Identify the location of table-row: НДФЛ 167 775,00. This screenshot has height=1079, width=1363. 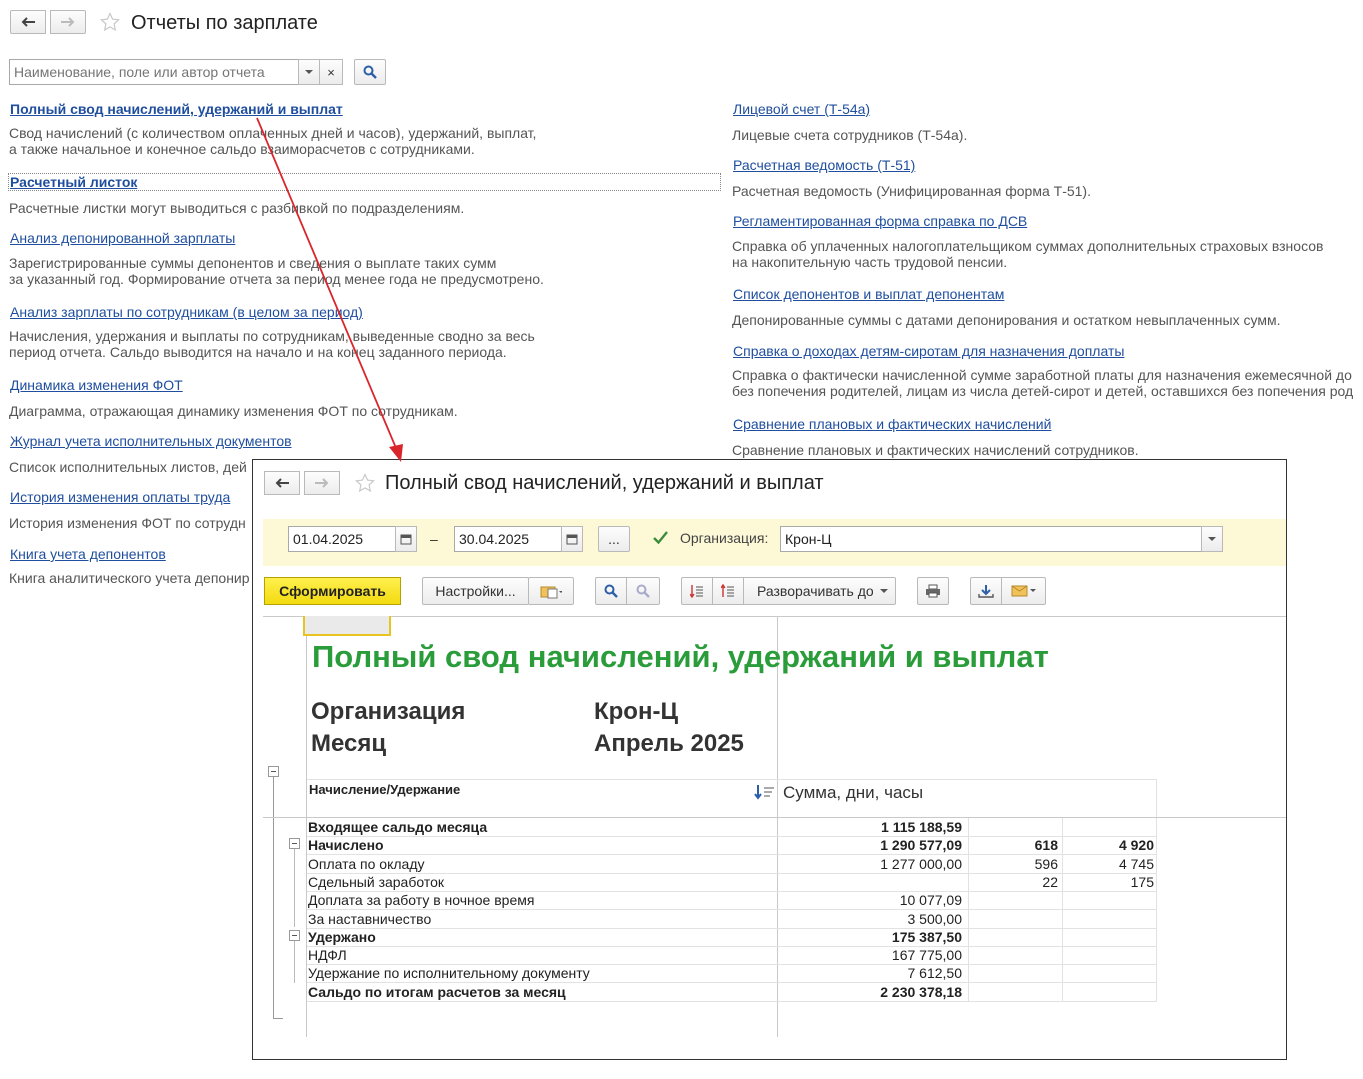
(731, 955).